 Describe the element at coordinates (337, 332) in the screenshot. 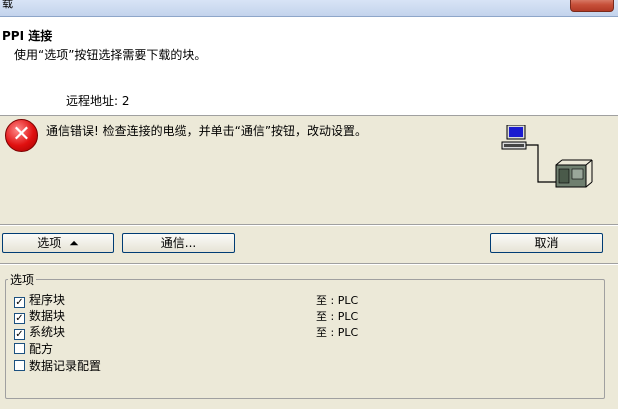

I see `target-system-block: 至 : PLC` at that location.